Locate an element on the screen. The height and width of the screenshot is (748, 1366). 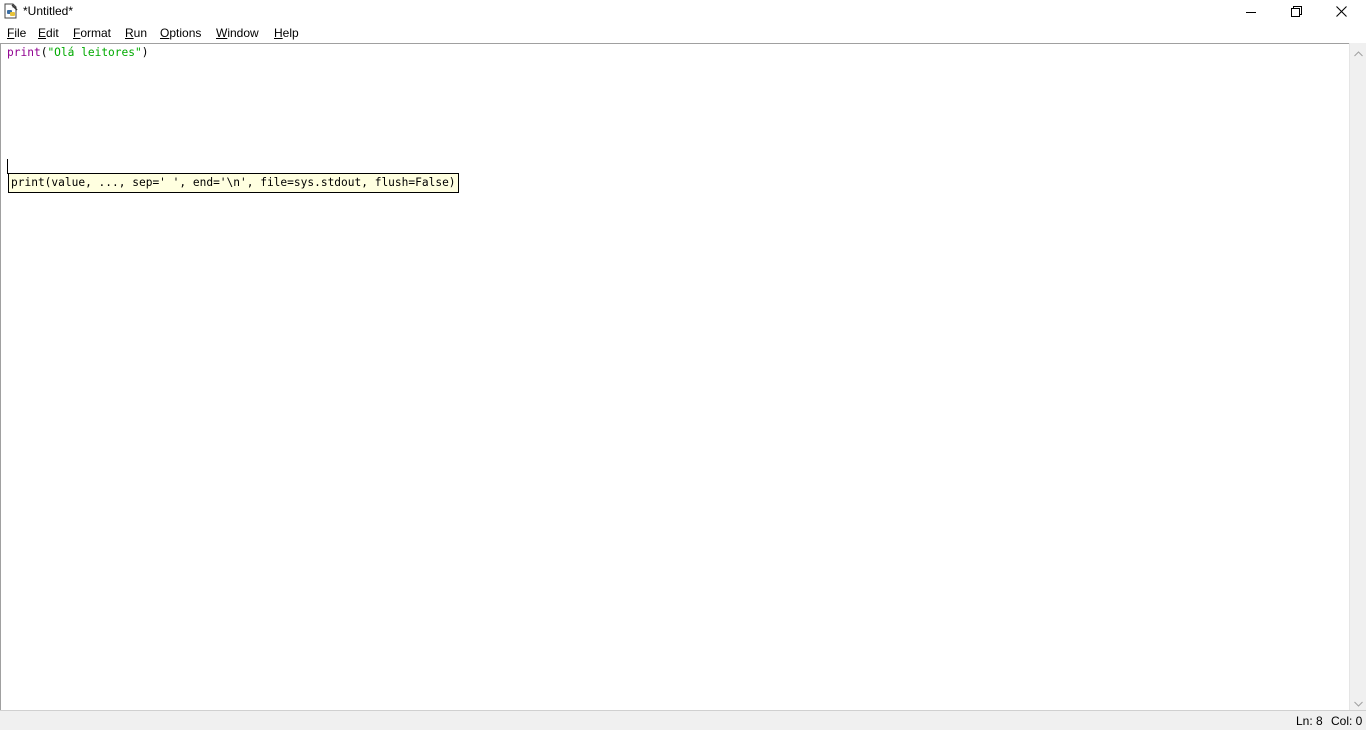
minimize-button is located at coordinates (1251, 11).